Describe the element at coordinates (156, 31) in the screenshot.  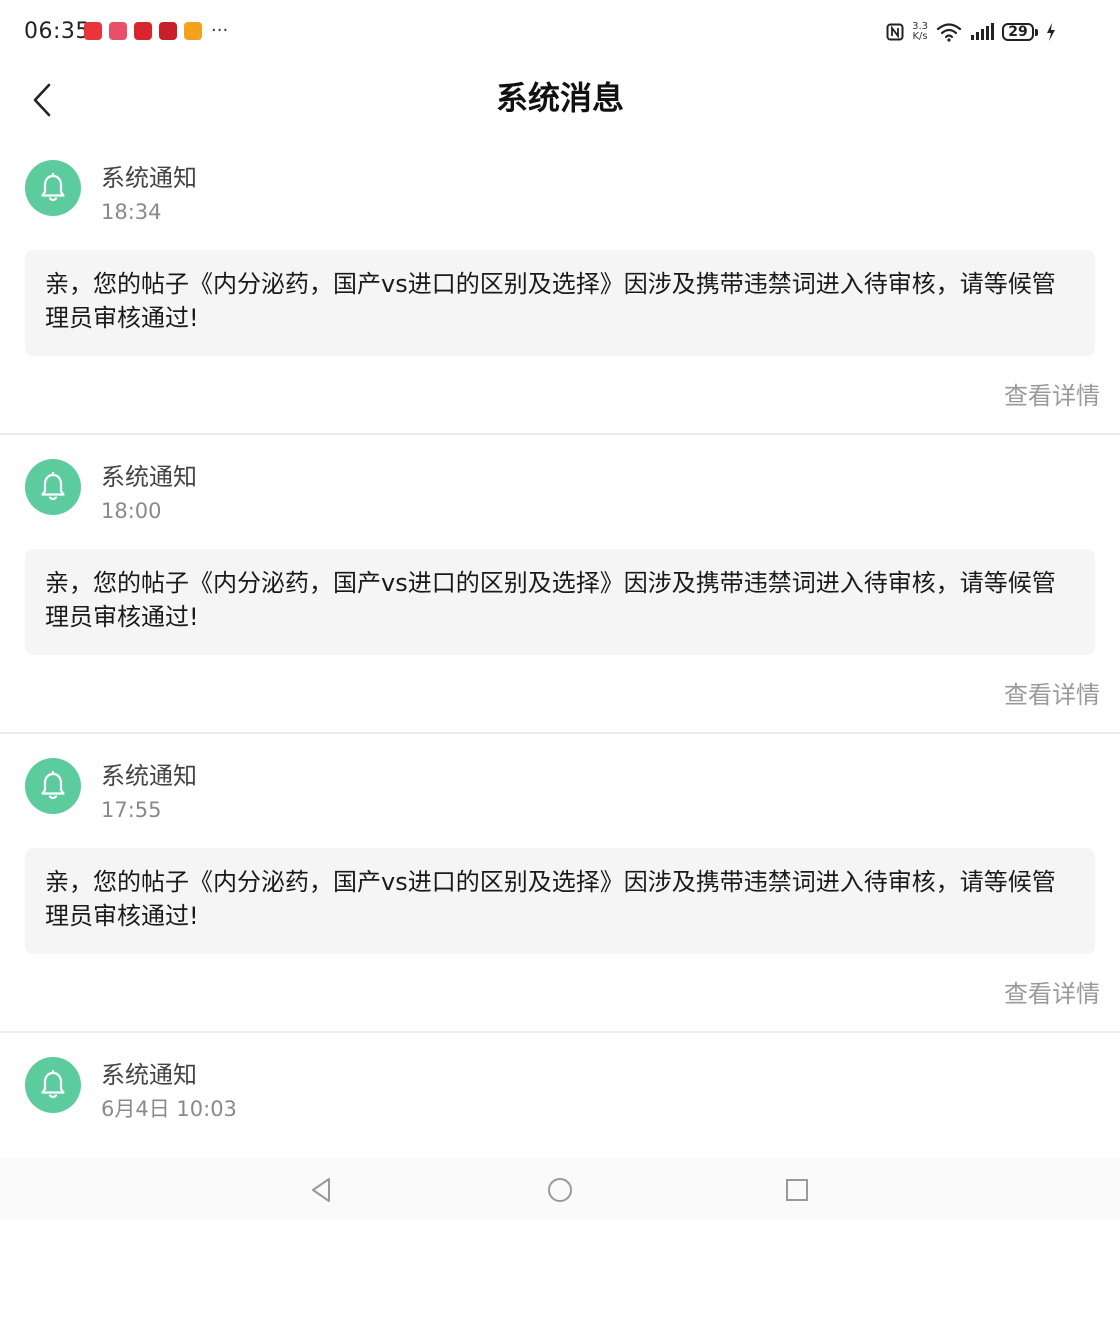
I see `notification-icons: ···` at that location.